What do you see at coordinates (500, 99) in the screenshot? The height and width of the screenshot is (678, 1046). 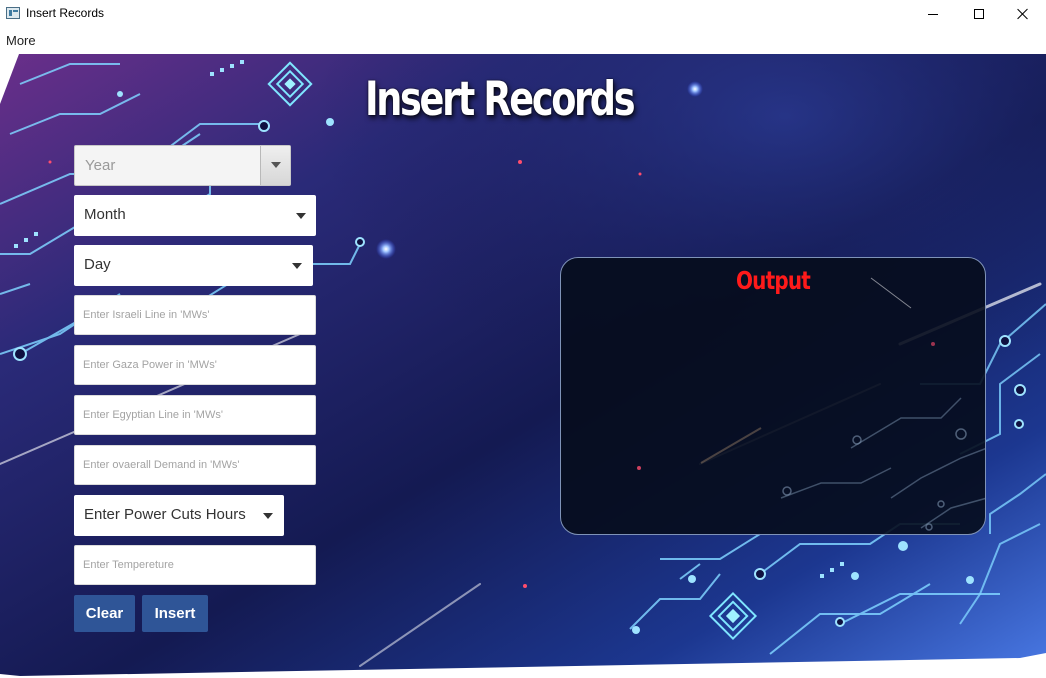 I see `page-heading: Insert Records` at bounding box center [500, 99].